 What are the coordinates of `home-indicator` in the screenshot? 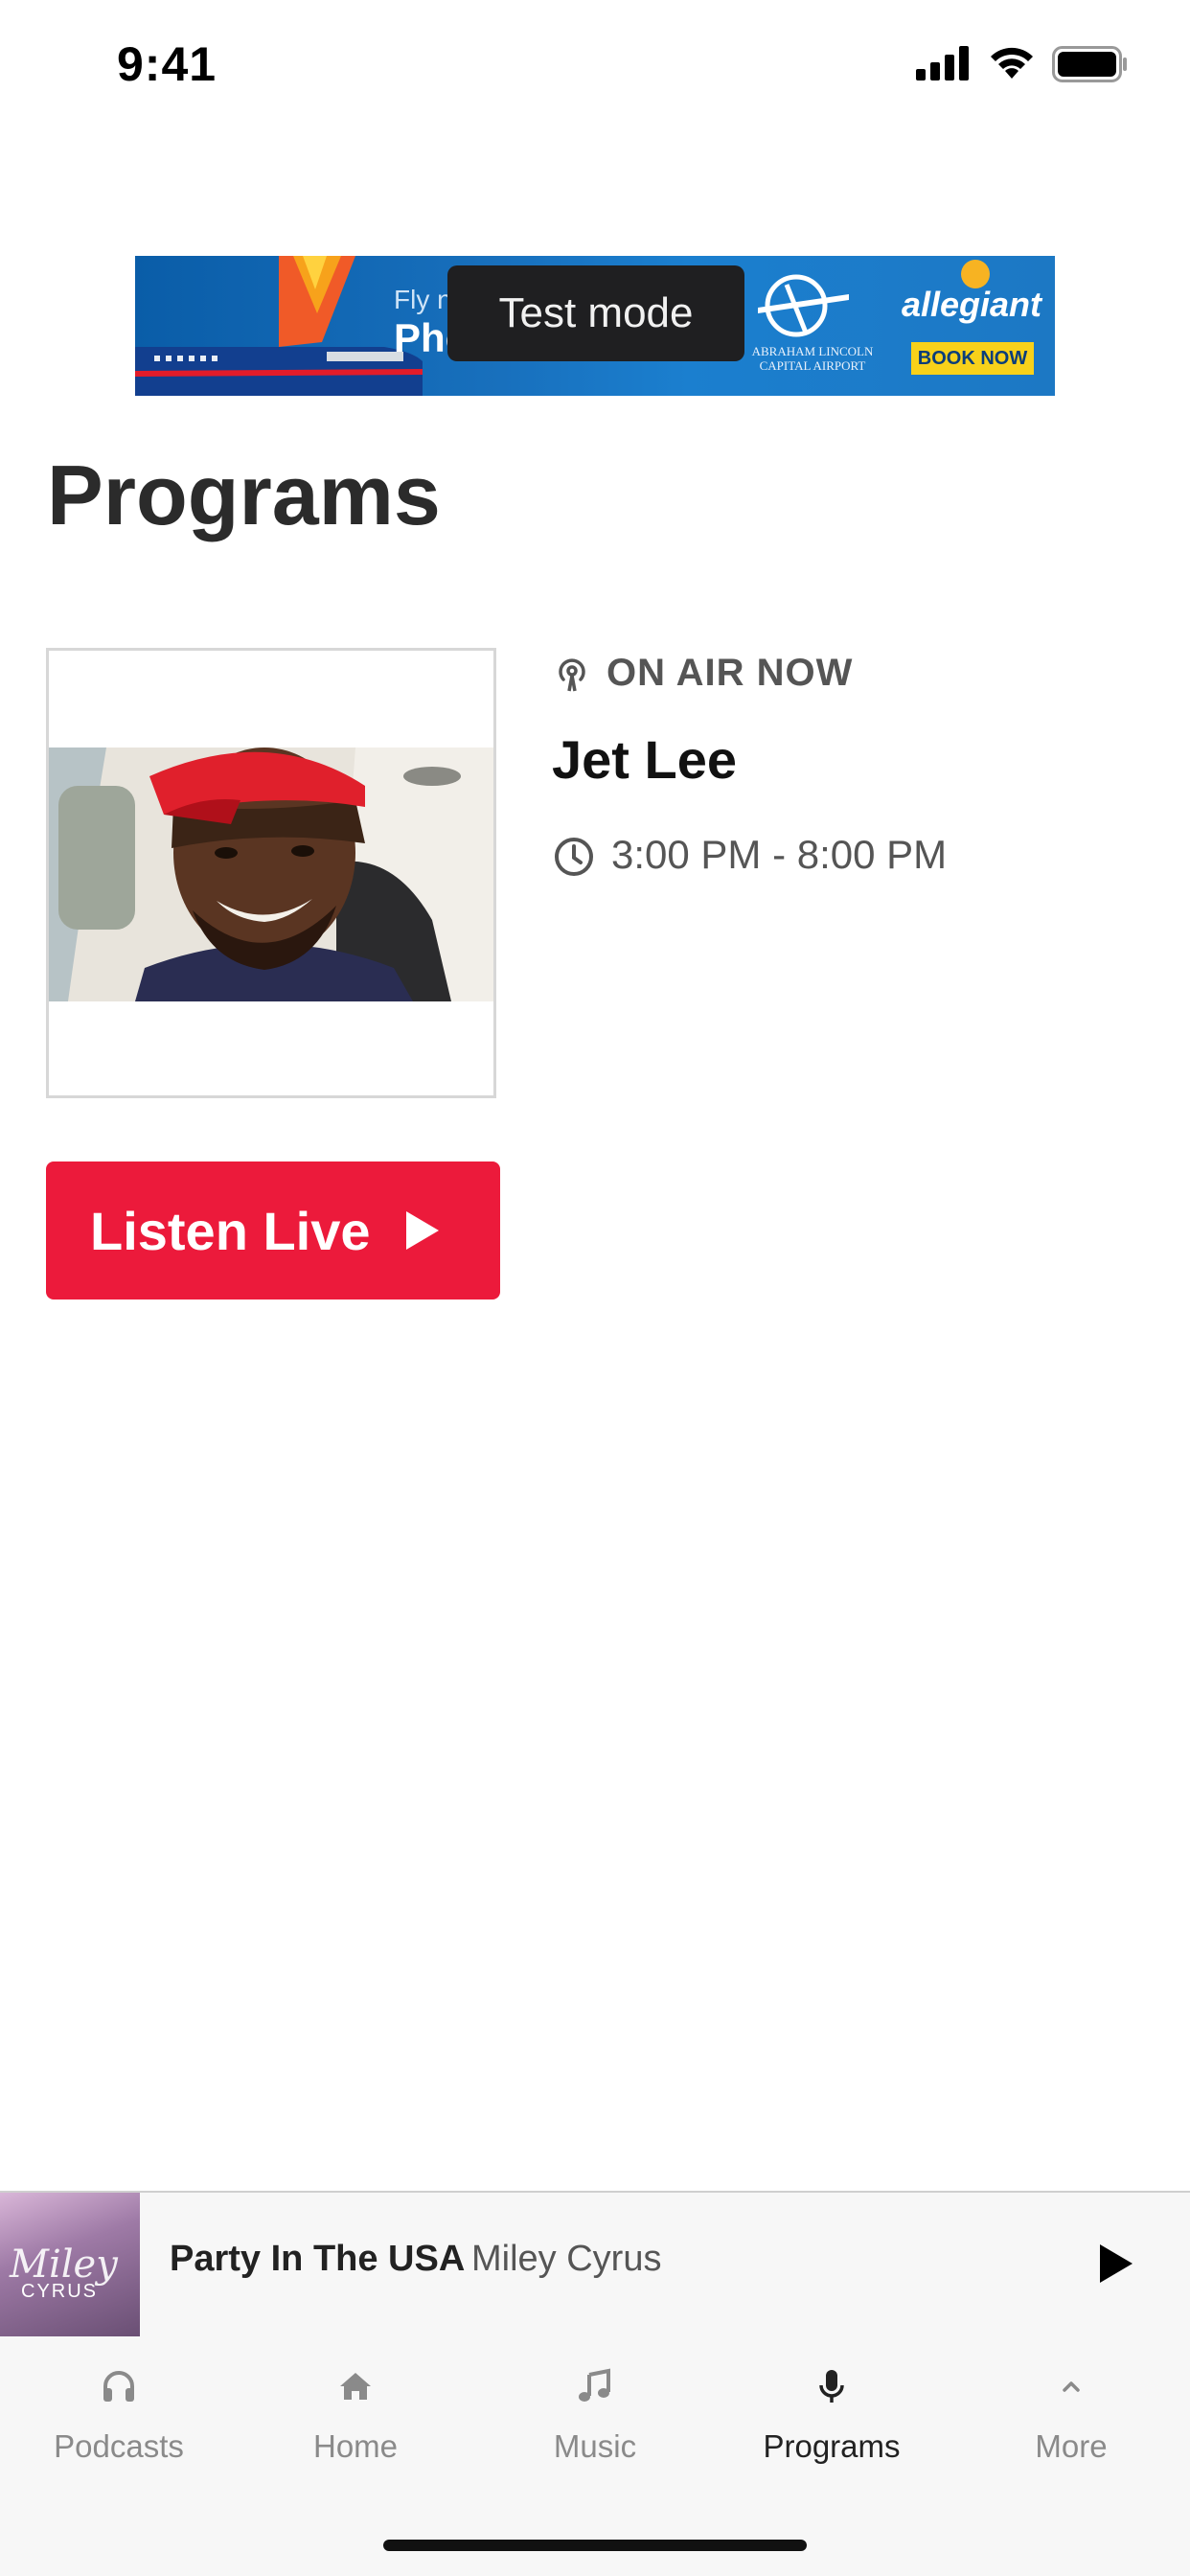 It's located at (595, 2545).